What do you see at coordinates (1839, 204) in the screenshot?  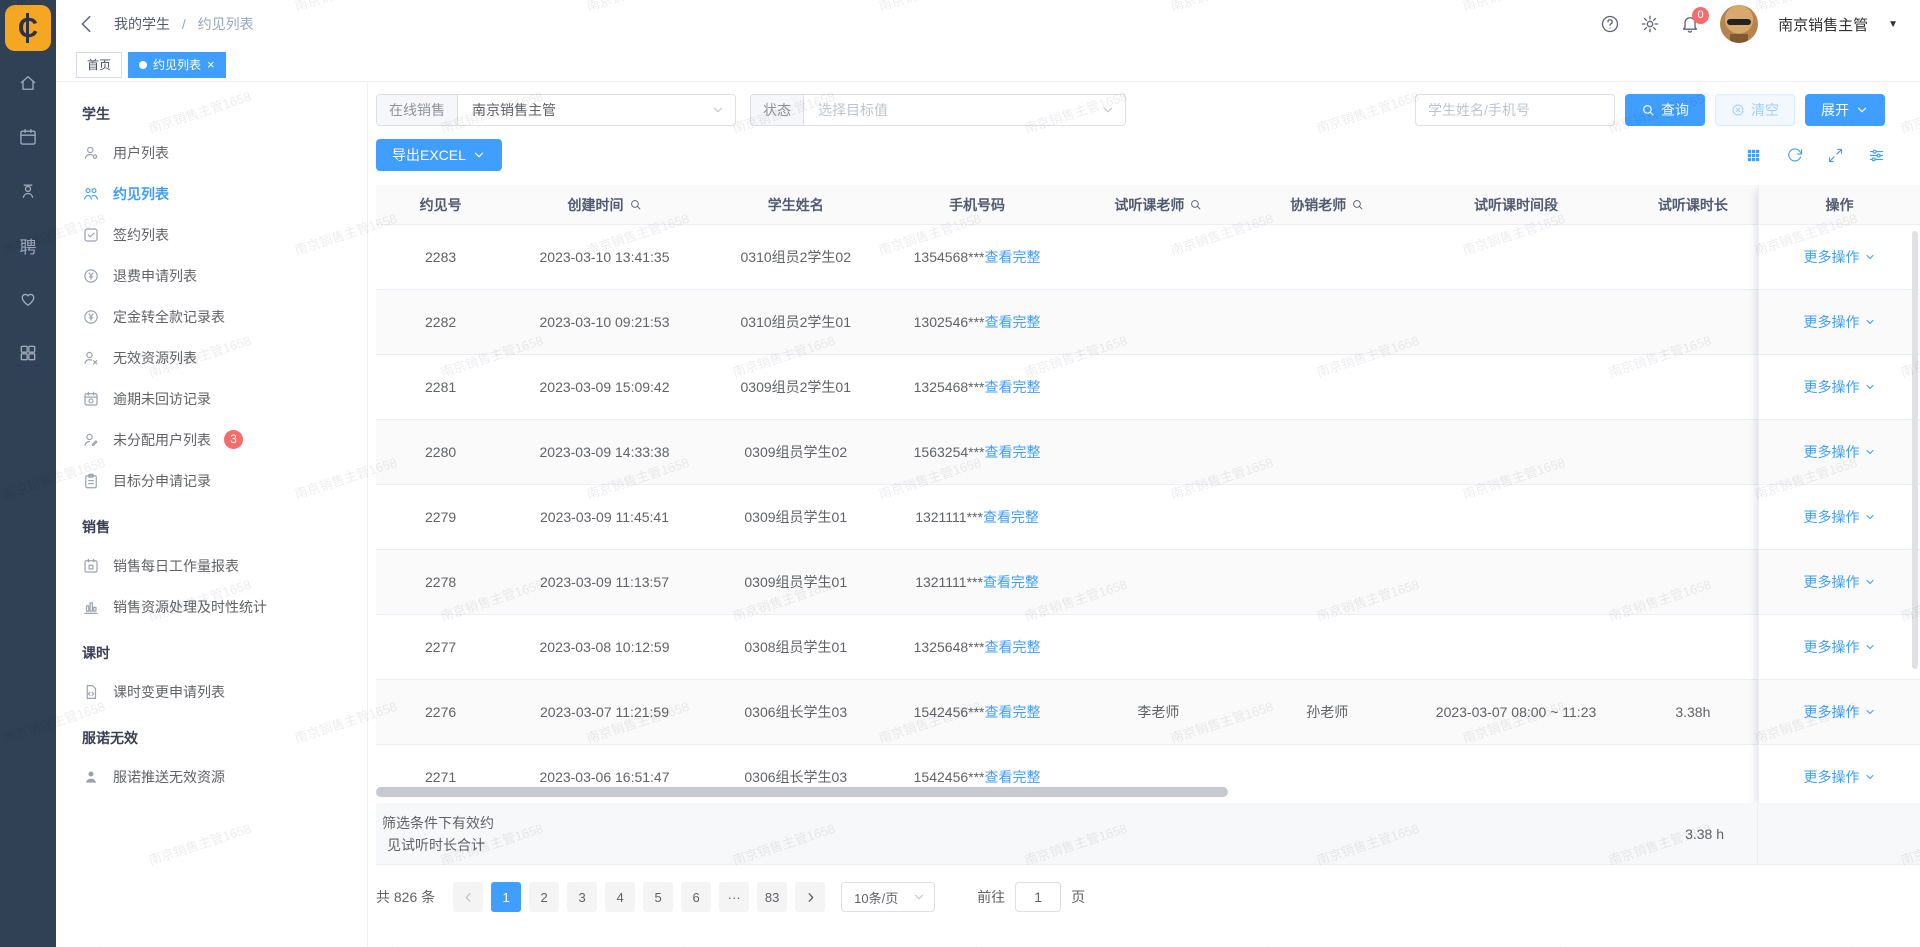 I see `column-header-操作: 操作` at bounding box center [1839, 204].